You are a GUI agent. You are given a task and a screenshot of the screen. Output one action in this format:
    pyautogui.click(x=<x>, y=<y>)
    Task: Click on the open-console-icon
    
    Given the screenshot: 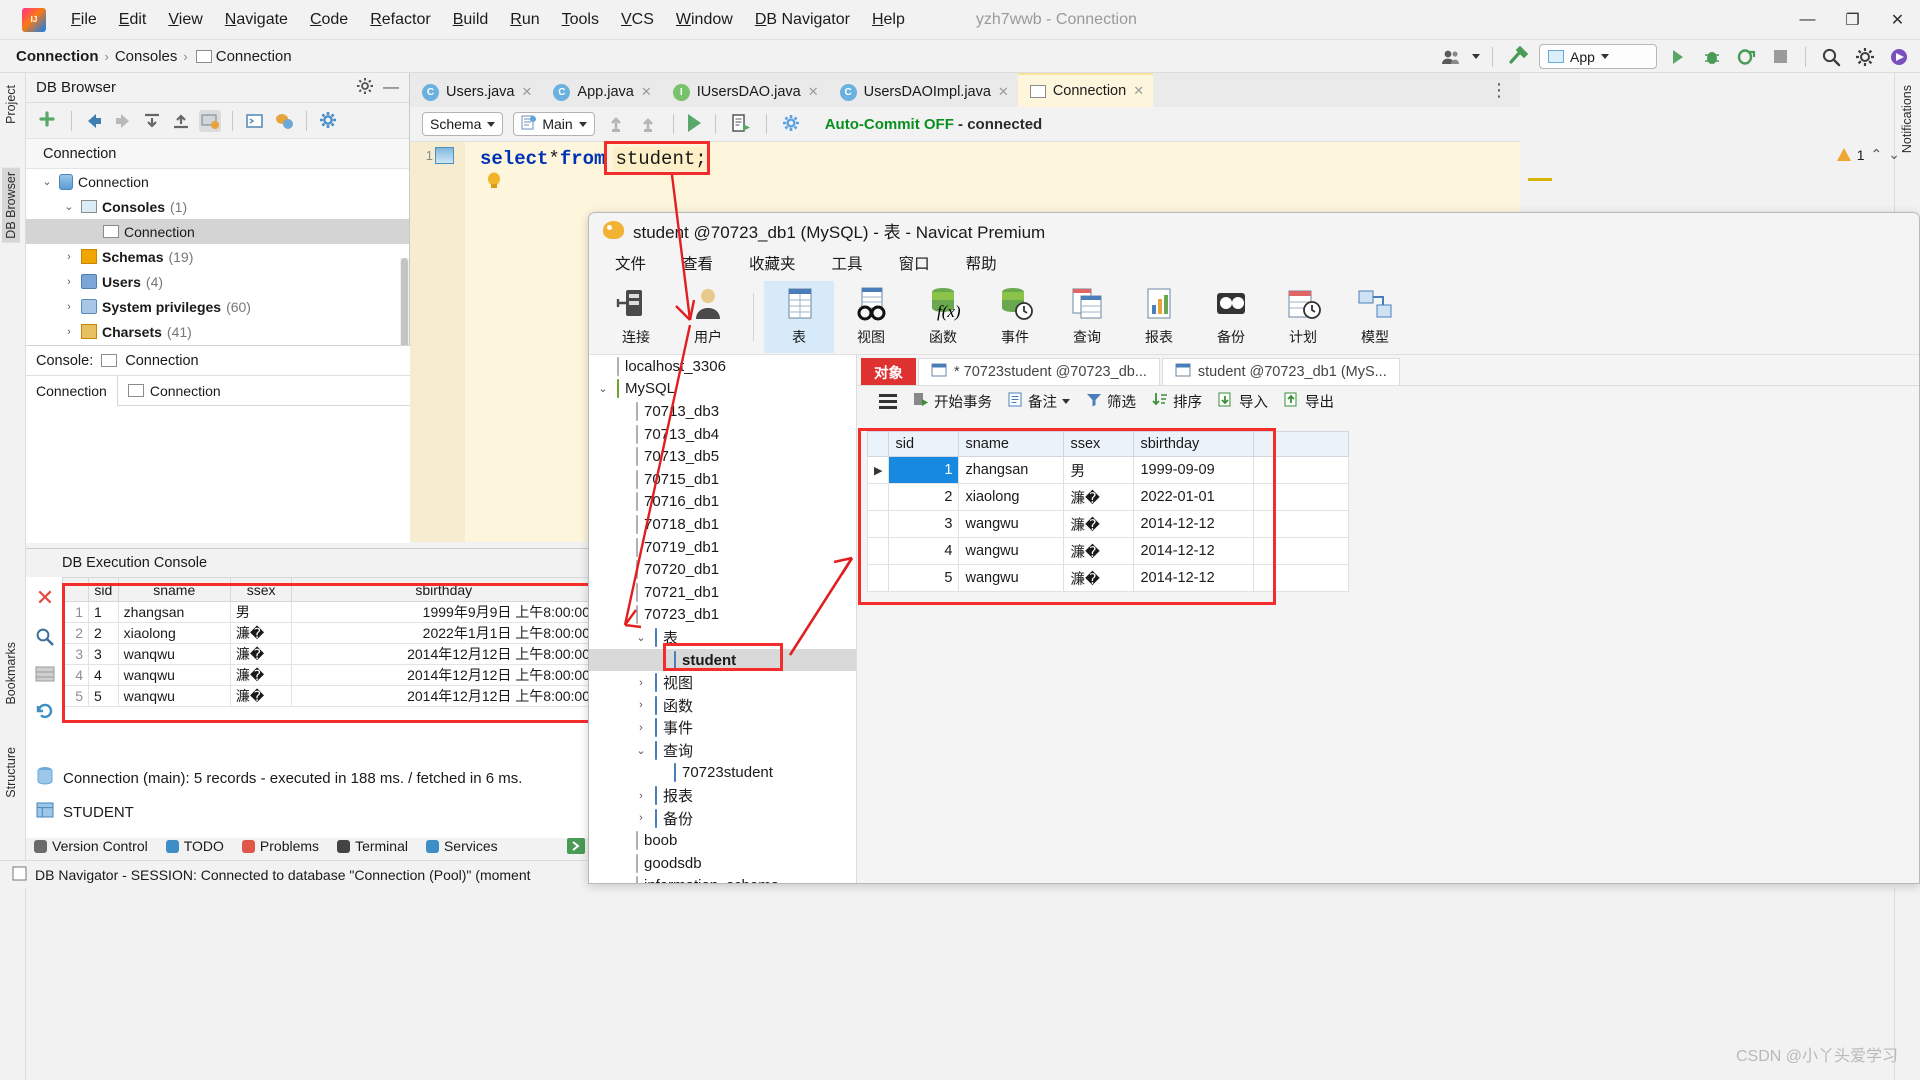 What is the action you would take?
    pyautogui.click(x=255, y=121)
    